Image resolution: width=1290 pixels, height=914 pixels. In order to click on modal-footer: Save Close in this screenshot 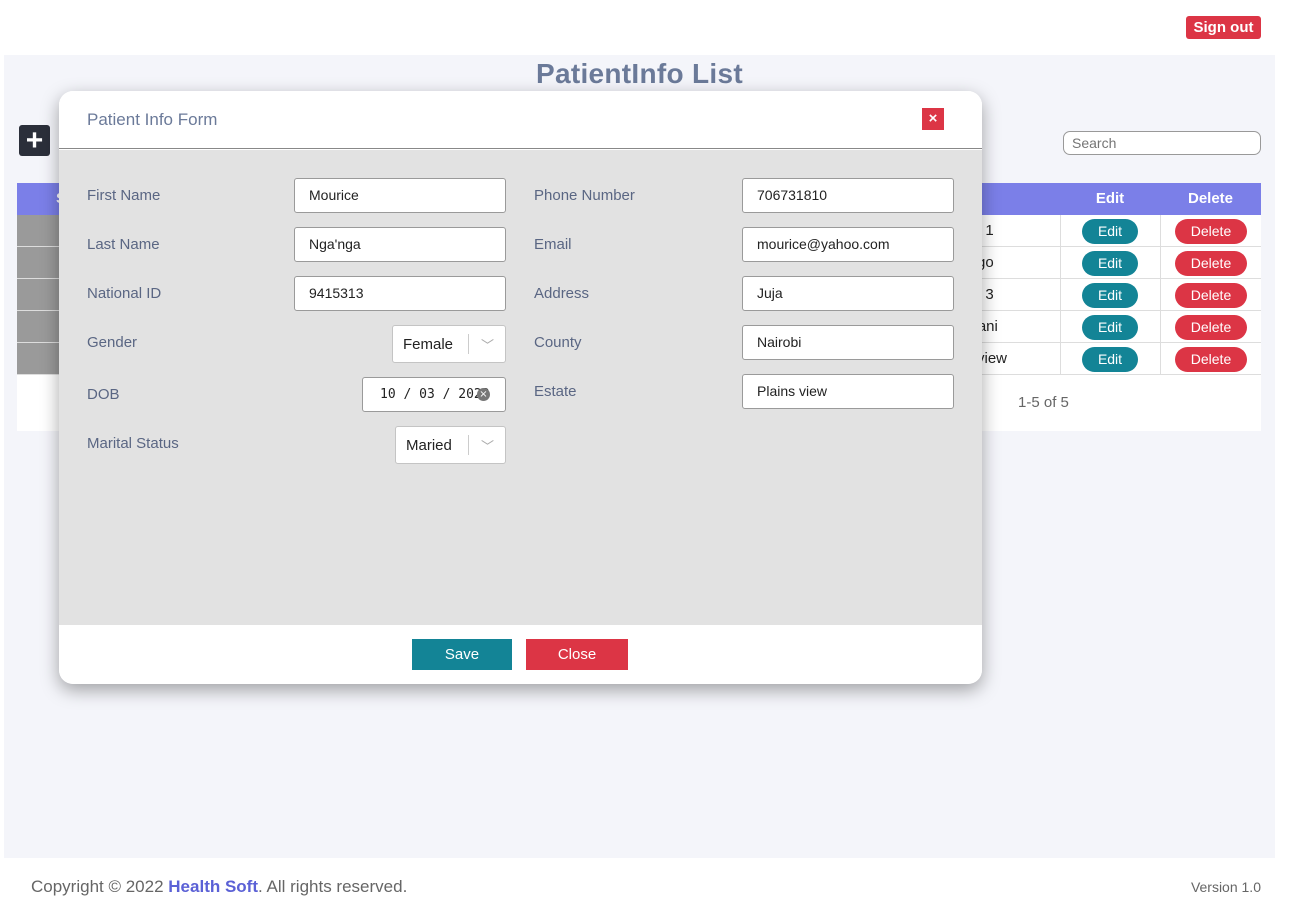, I will do `click(520, 654)`.